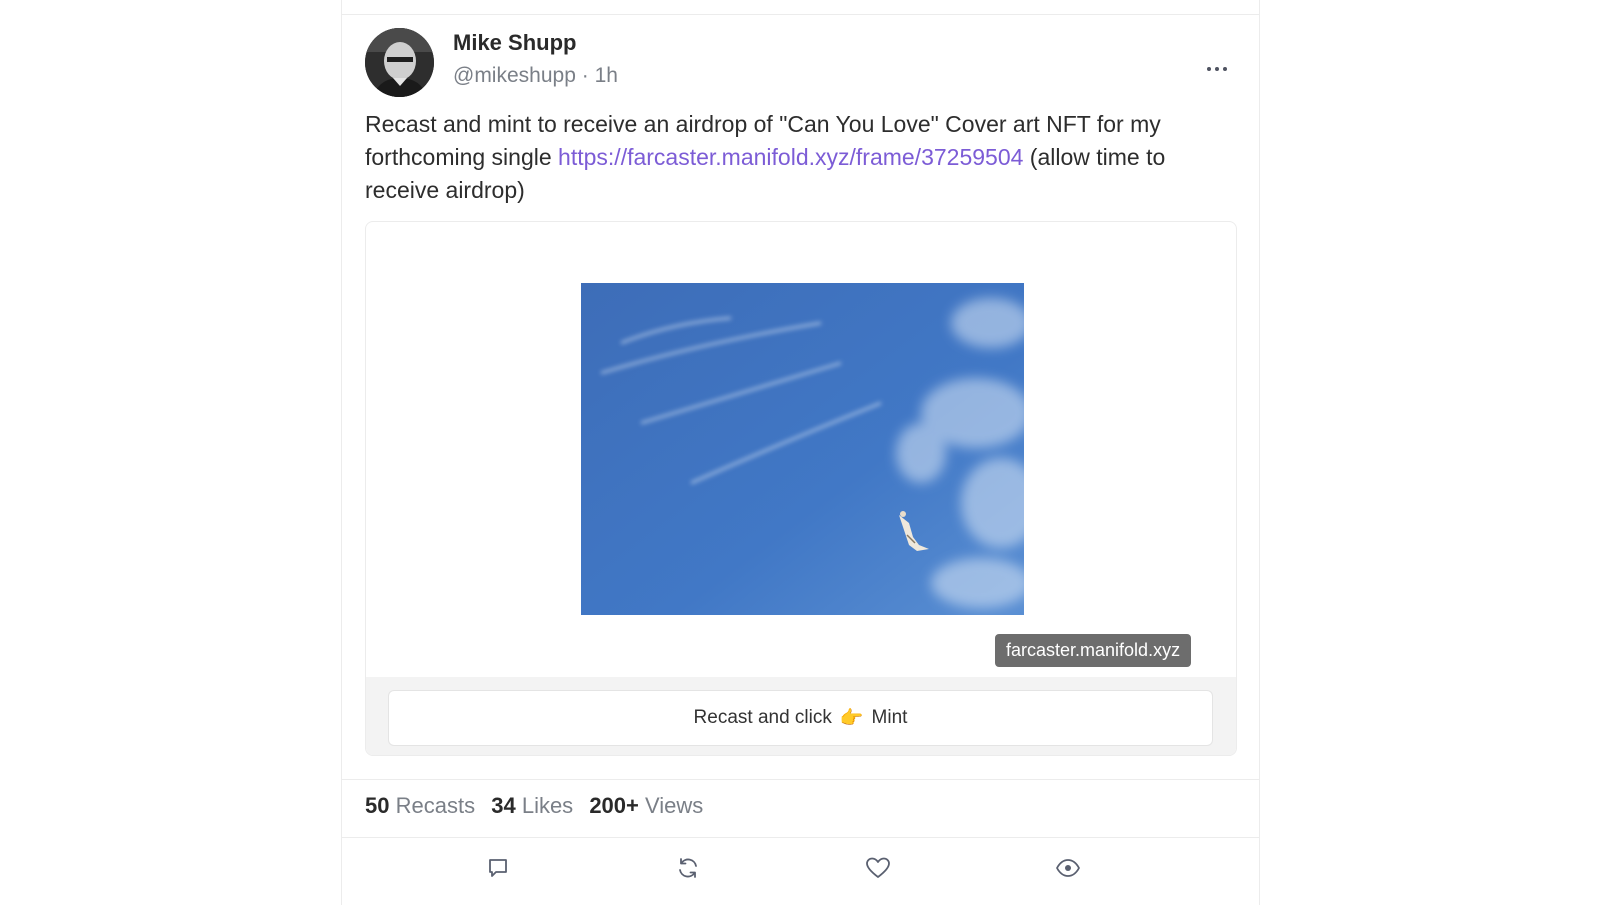 The image size is (1600, 905). I want to click on frame-domain-badge: farcaster.manifold.xyz, so click(1093, 650).